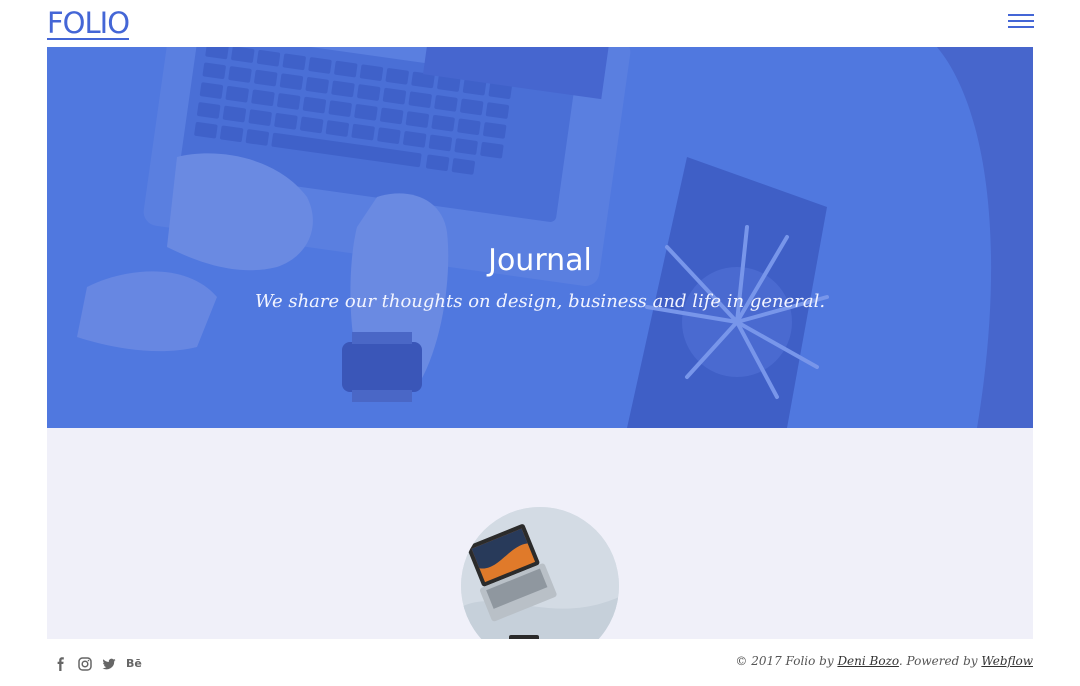 This screenshot has width=1080, height=686. Describe the element at coordinates (540, 573) in the screenshot. I see `post-thumbnail` at that location.